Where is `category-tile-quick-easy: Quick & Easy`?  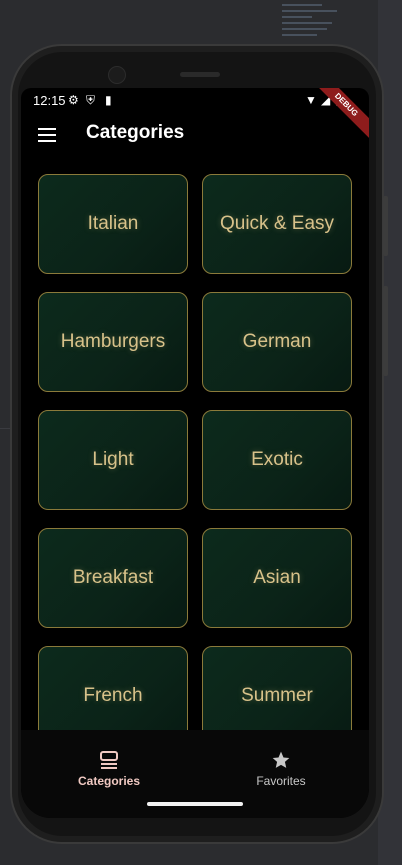 category-tile-quick-easy: Quick & Easy is located at coordinates (277, 224).